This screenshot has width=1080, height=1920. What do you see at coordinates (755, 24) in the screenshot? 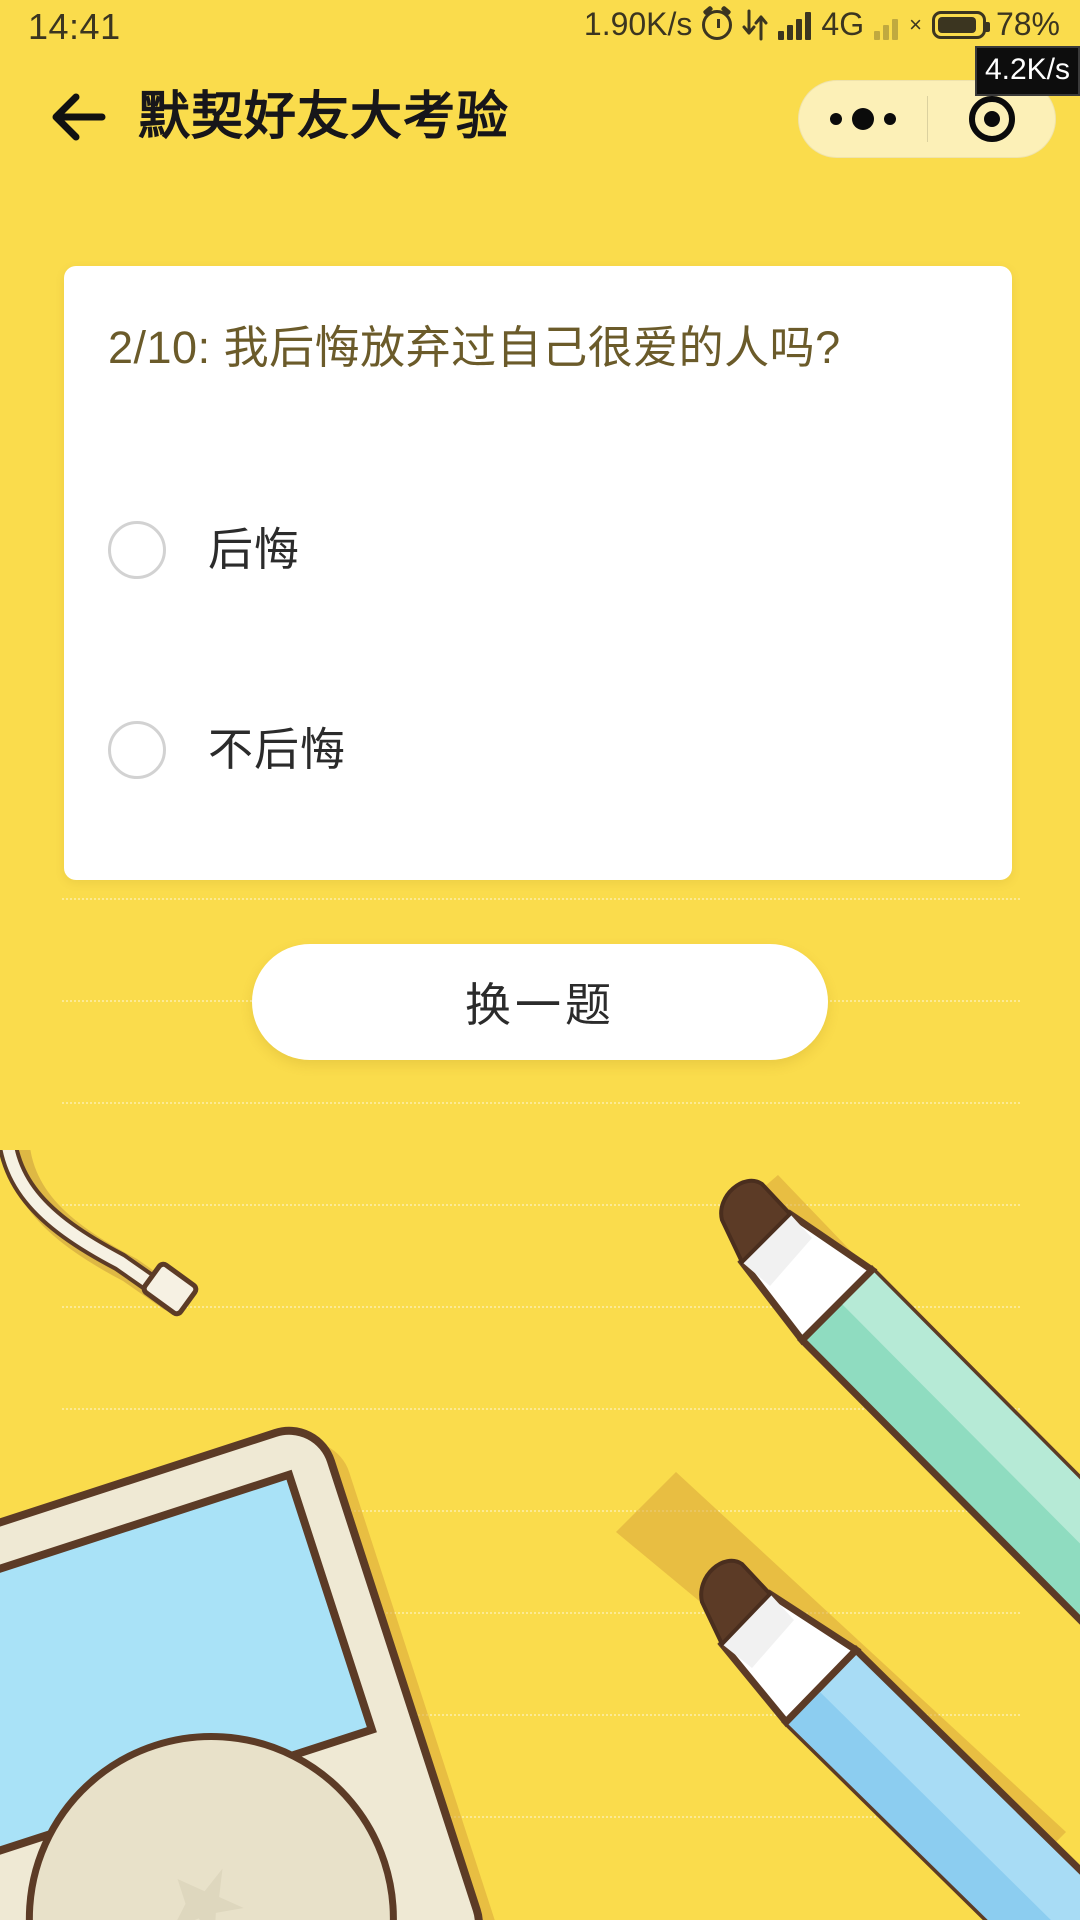
I see `data-transfer-icon` at bounding box center [755, 24].